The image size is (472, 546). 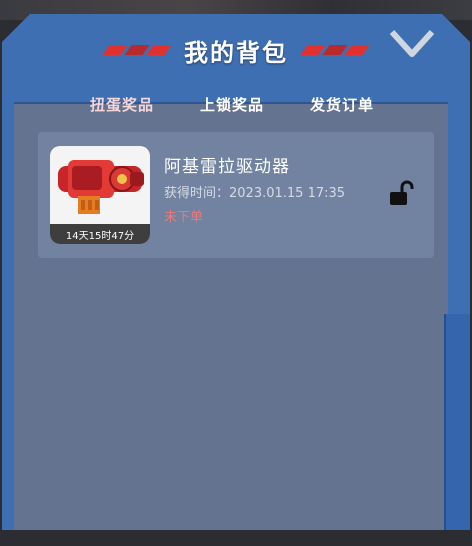 I want to click on countdown-timer: 14天15时47分, so click(x=100, y=234).